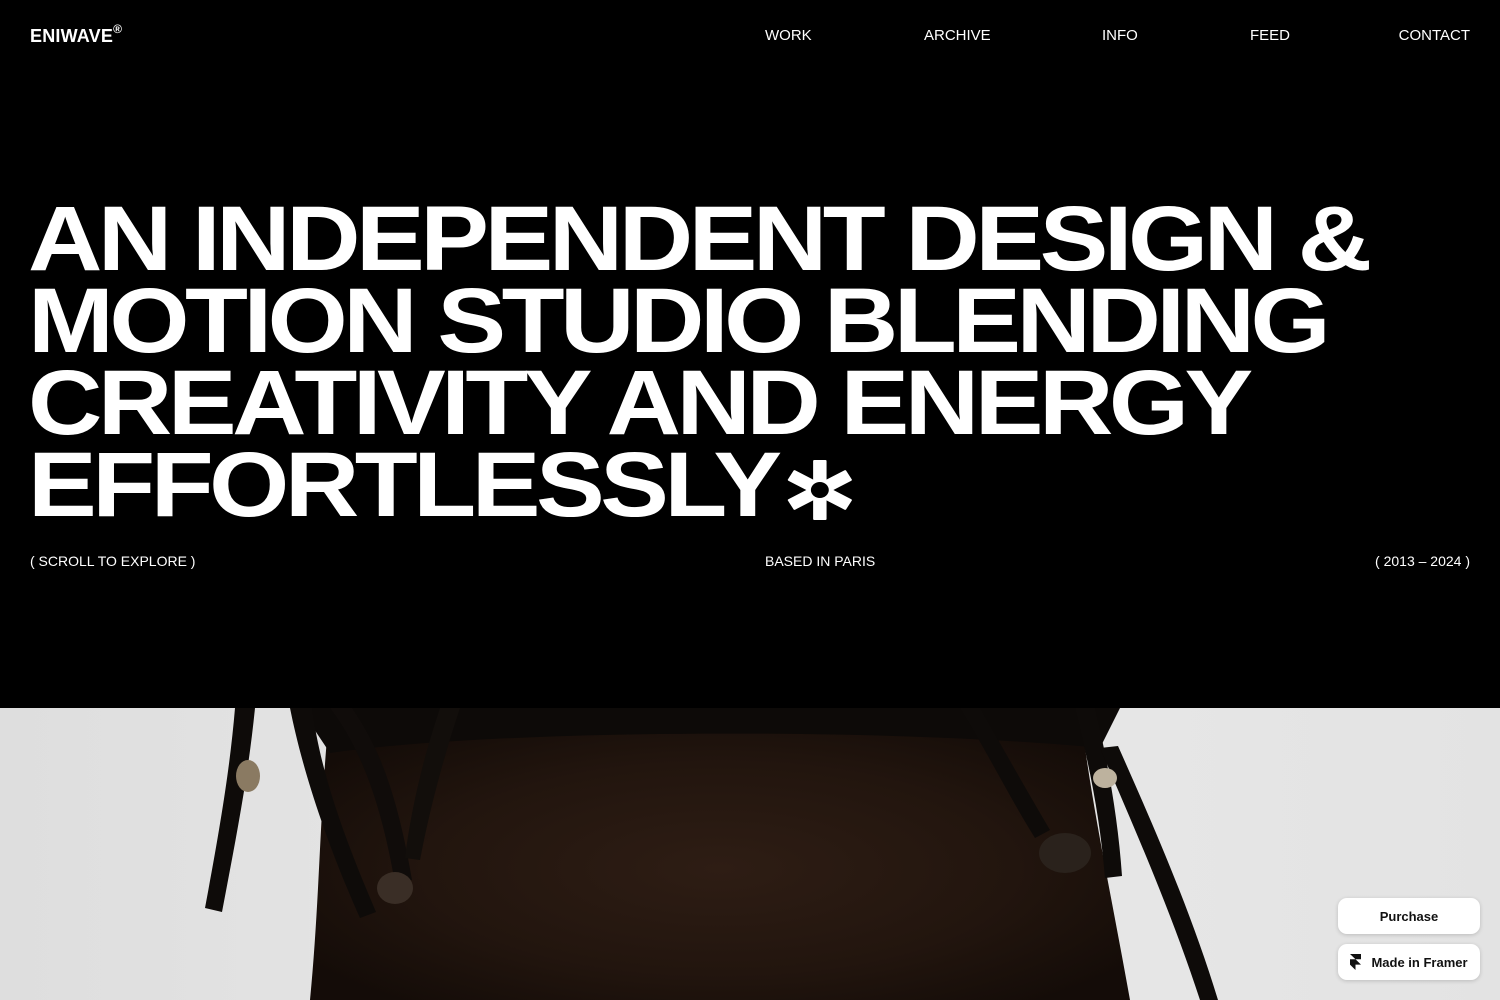  What do you see at coordinates (700, 239) in the screenshot?
I see `headline-line: AN INDEPENDENT DESIGN &` at bounding box center [700, 239].